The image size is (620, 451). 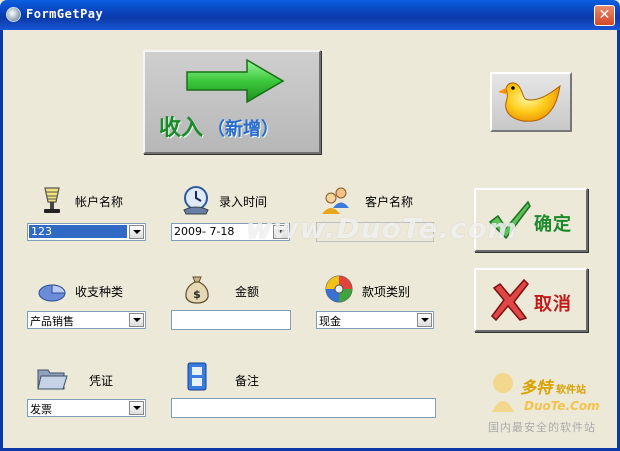 What do you see at coordinates (553, 304) in the screenshot?
I see `cancel-label: 取消` at bounding box center [553, 304].